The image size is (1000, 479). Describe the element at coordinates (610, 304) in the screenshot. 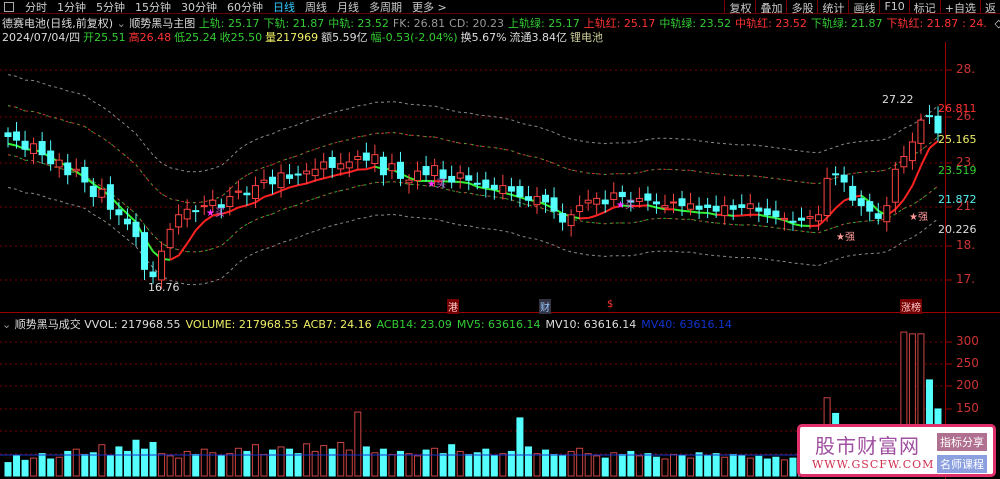

I see `dividend-marker: $` at that location.